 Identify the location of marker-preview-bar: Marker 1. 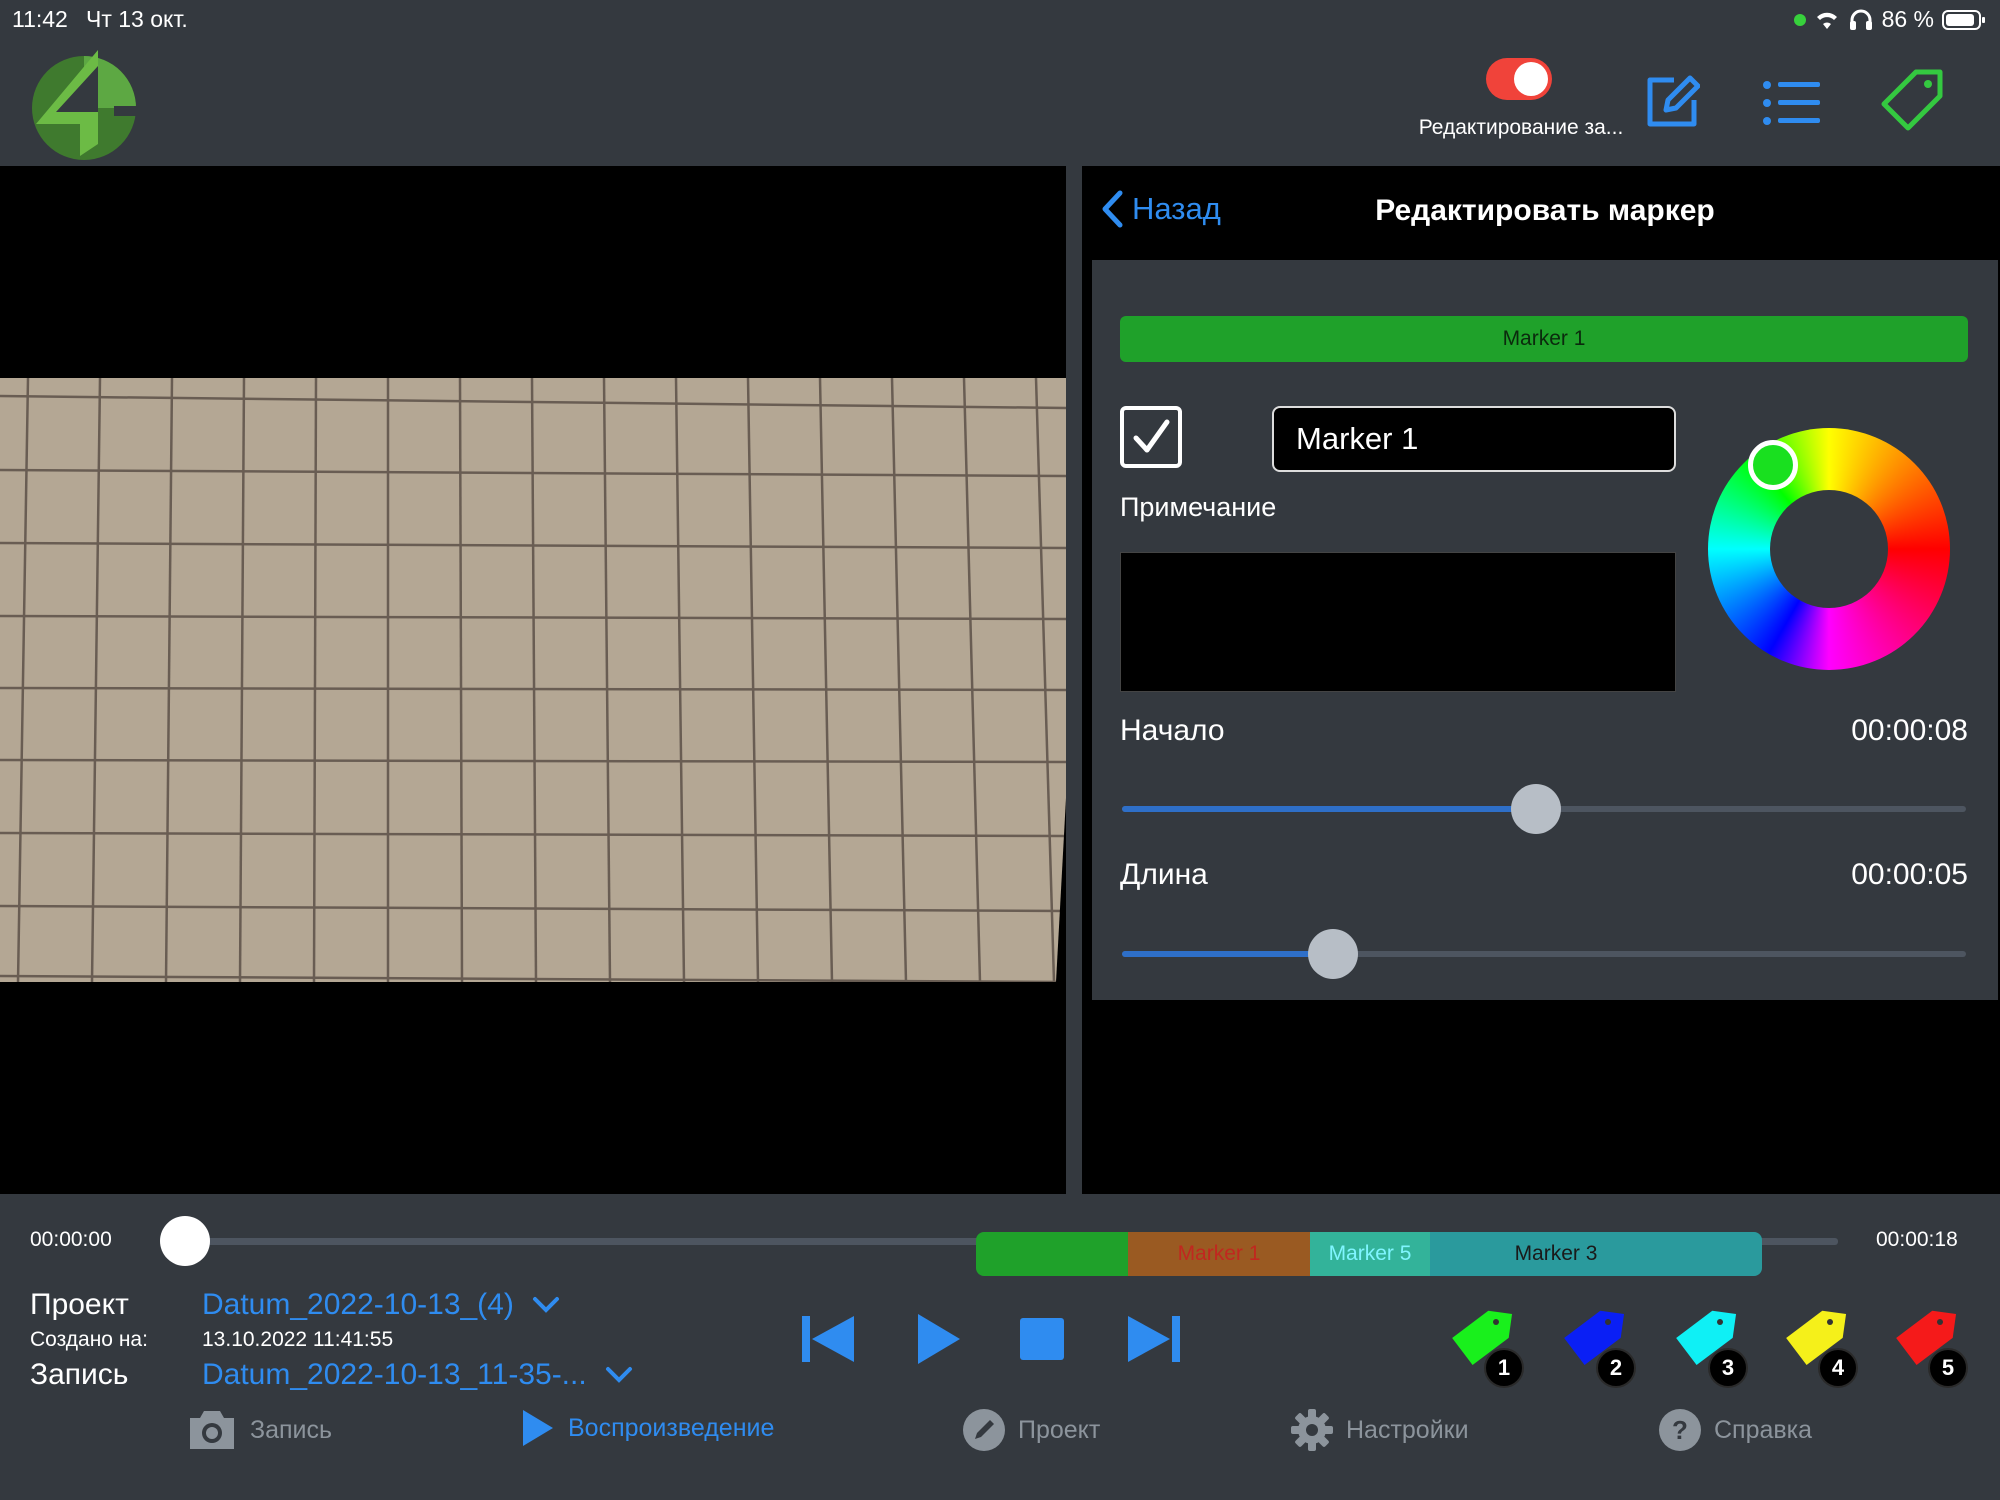
(1544, 339).